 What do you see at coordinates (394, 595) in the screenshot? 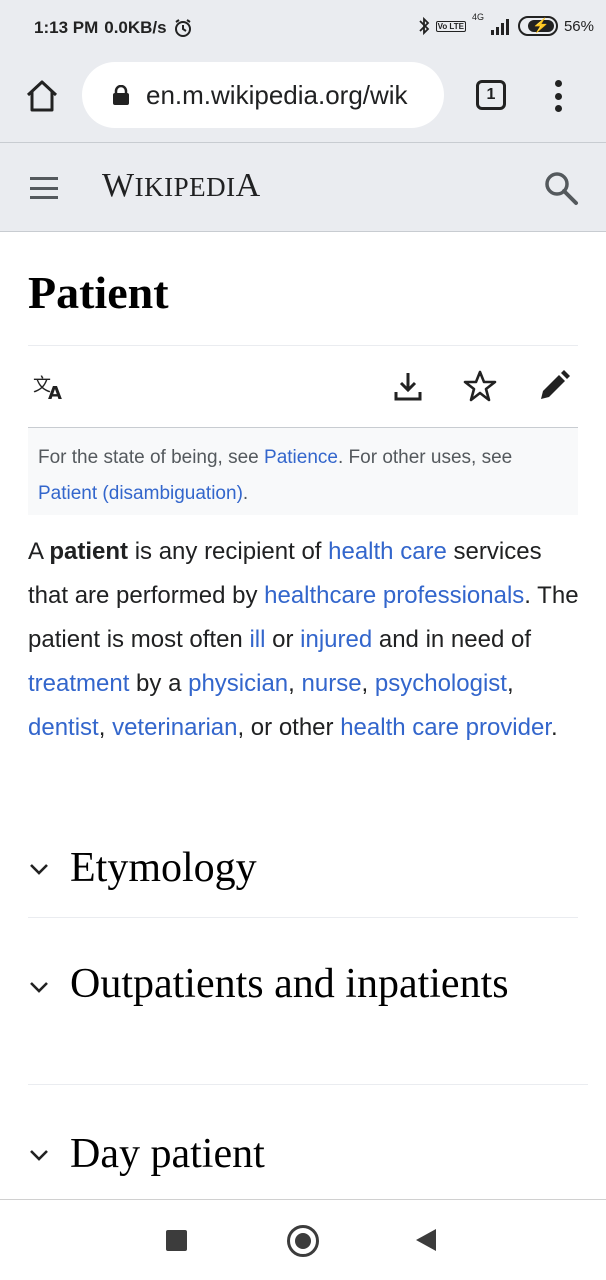
I see `link-healthcare-professionals: healthcare professionals` at bounding box center [394, 595].